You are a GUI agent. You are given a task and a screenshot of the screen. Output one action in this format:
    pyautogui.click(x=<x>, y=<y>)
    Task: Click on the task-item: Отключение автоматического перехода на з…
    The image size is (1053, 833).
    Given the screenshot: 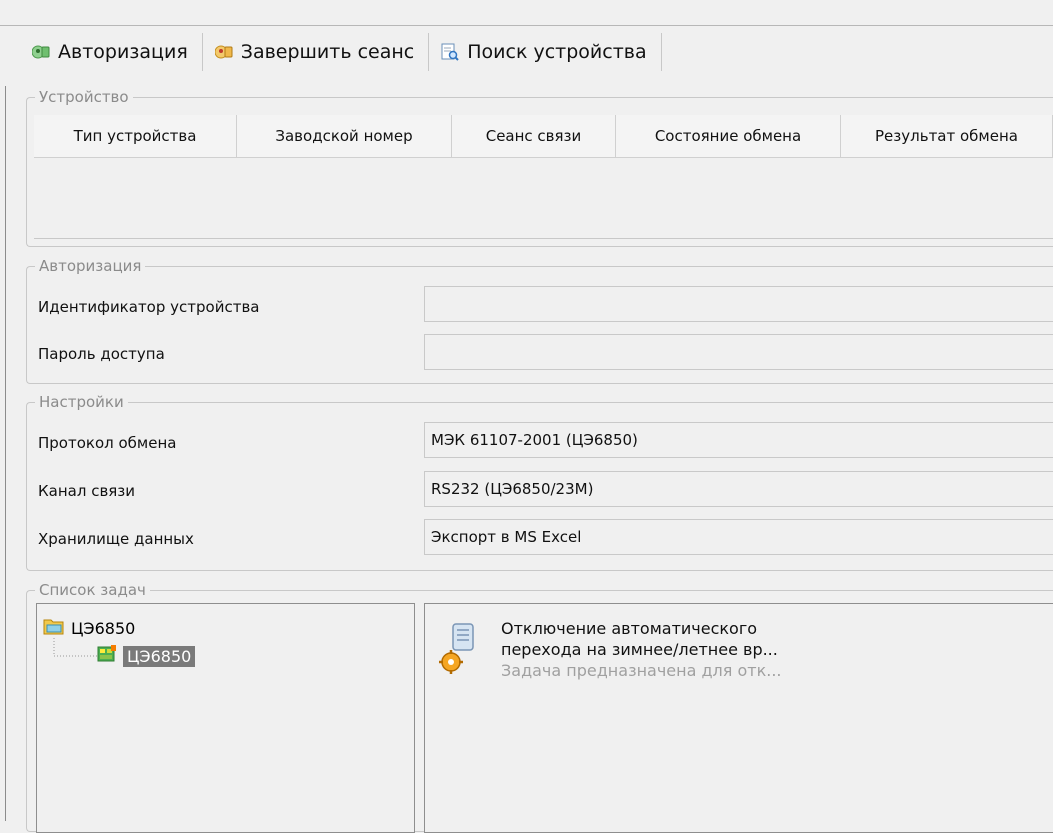 What is the action you would take?
    pyautogui.click(x=608, y=651)
    